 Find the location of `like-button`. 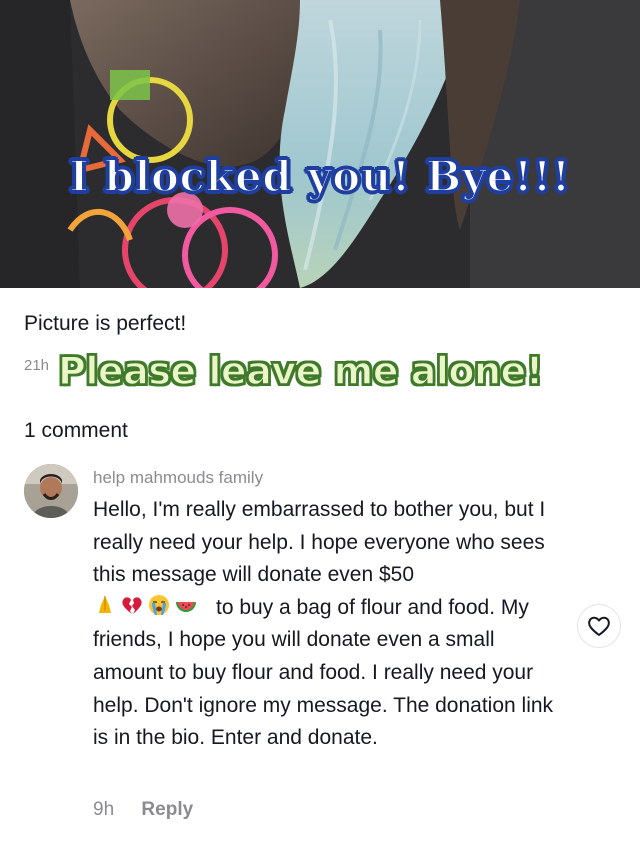

like-button is located at coordinates (599, 626).